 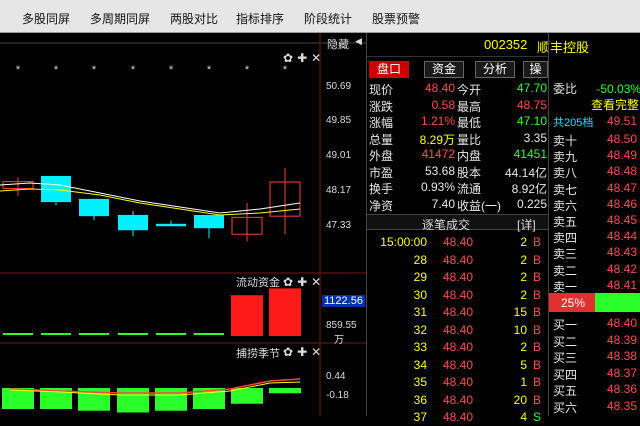 I want to click on price-label: 49.85, so click(x=339, y=120).